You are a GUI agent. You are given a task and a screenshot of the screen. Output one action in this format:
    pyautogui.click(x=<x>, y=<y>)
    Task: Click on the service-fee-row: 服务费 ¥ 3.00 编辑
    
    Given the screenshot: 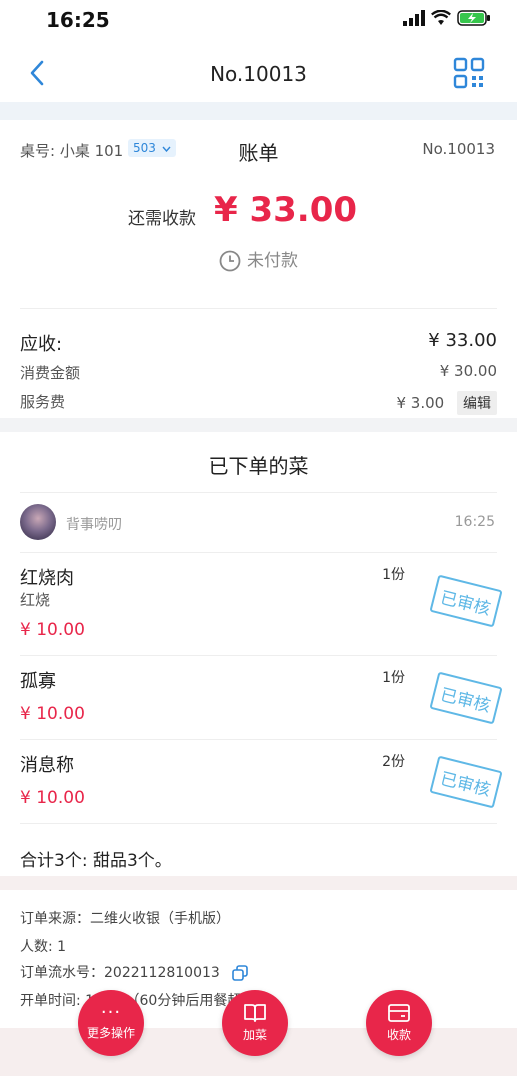 What is the action you would take?
    pyautogui.click(x=258, y=403)
    